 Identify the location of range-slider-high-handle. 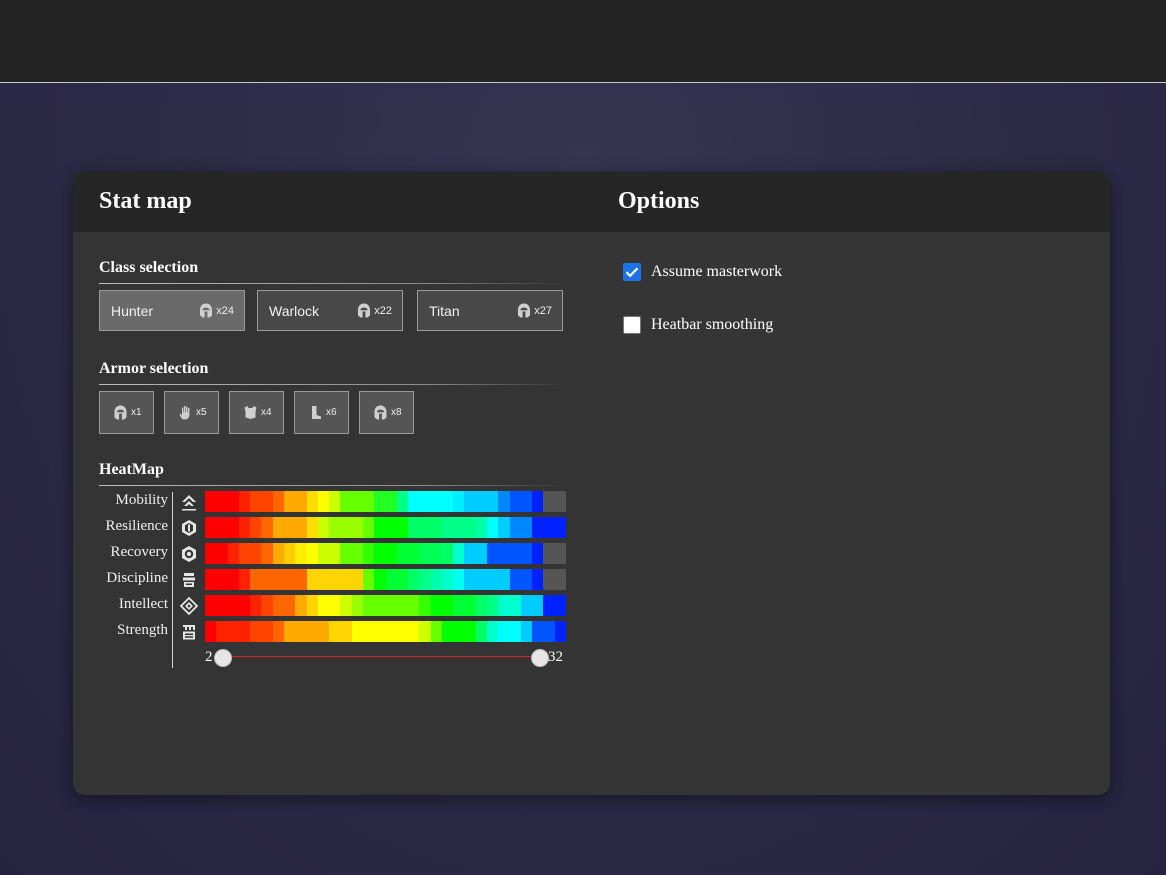
(540, 658).